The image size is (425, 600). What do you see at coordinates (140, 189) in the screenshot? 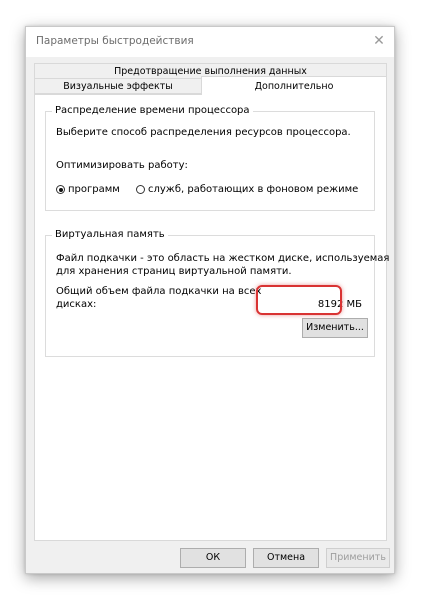
I see `radio-background-services` at bounding box center [140, 189].